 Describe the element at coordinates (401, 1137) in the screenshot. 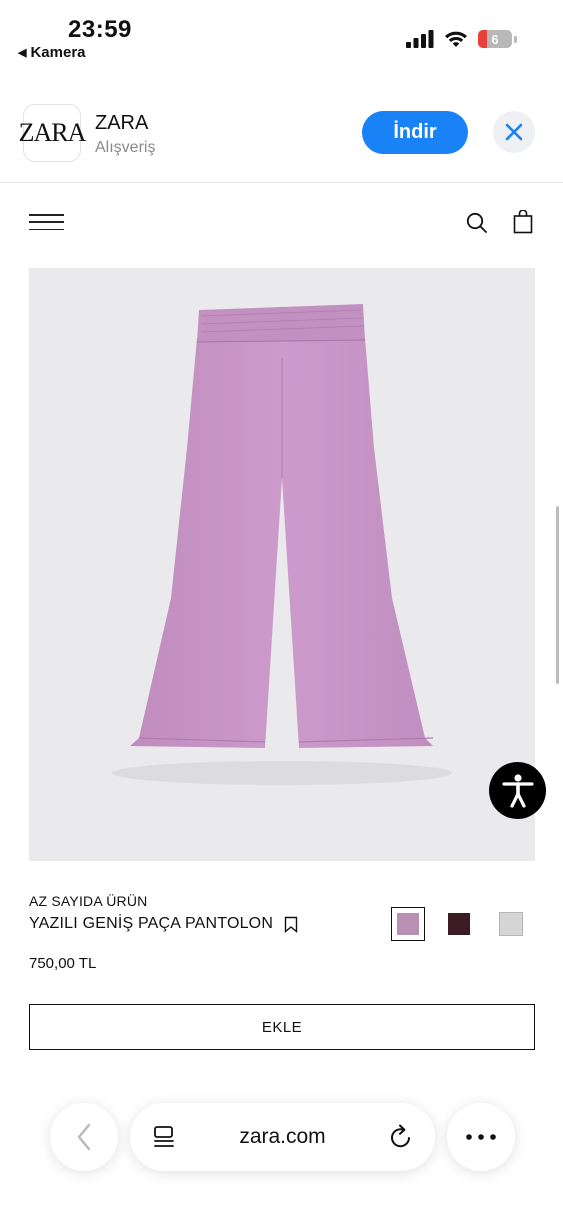

I see `reload-icon` at that location.